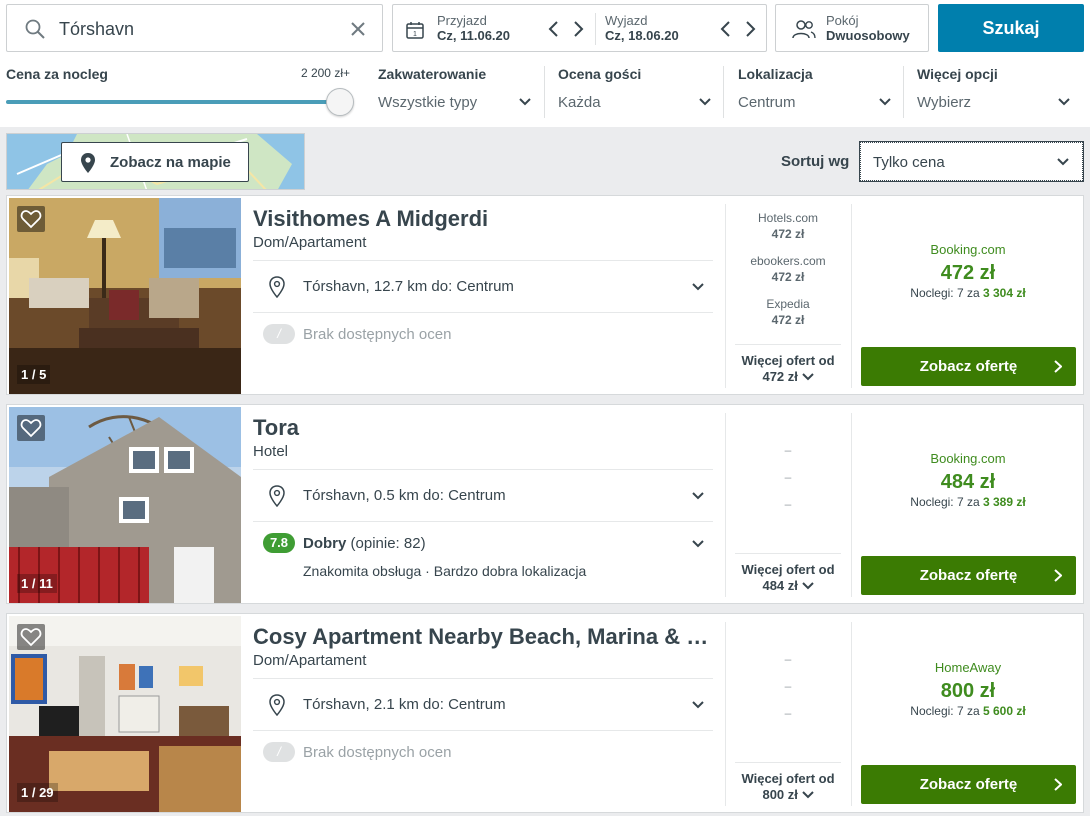 The height and width of the screenshot is (816, 1090). What do you see at coordinates (780, 585) in the screenshot?
I see `more-offers-price: 484 zł` at bounding box center [780, 585].